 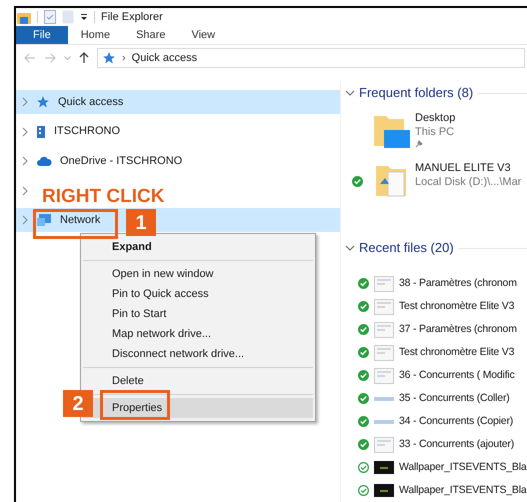 I want to click on recent-file-row: 37 - Paramètres (chronom, so click(x=436, y=329).